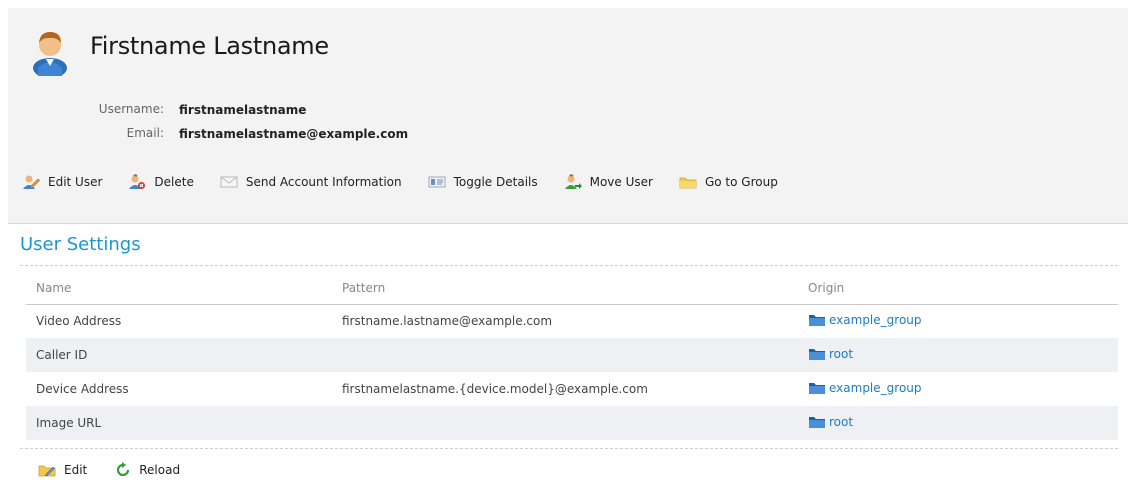 This screenshot has height=486, width=1128. I want to click on section-divider-bottom, so click(569, 448).